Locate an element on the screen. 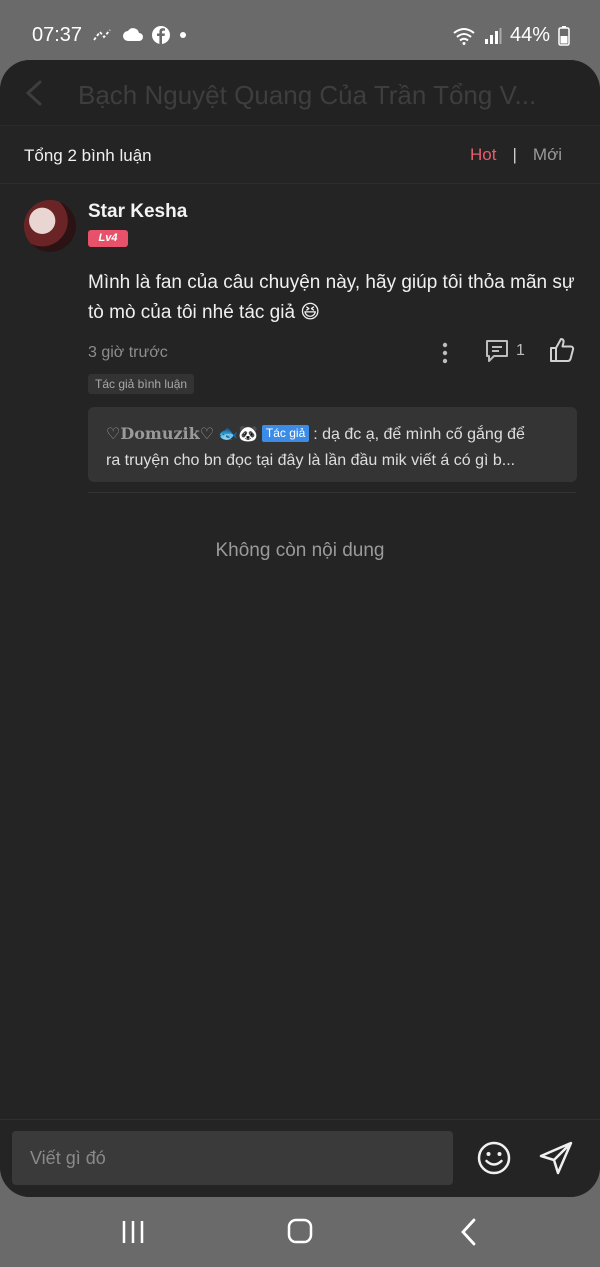  battery-icon is located at coordinates (564, 35).